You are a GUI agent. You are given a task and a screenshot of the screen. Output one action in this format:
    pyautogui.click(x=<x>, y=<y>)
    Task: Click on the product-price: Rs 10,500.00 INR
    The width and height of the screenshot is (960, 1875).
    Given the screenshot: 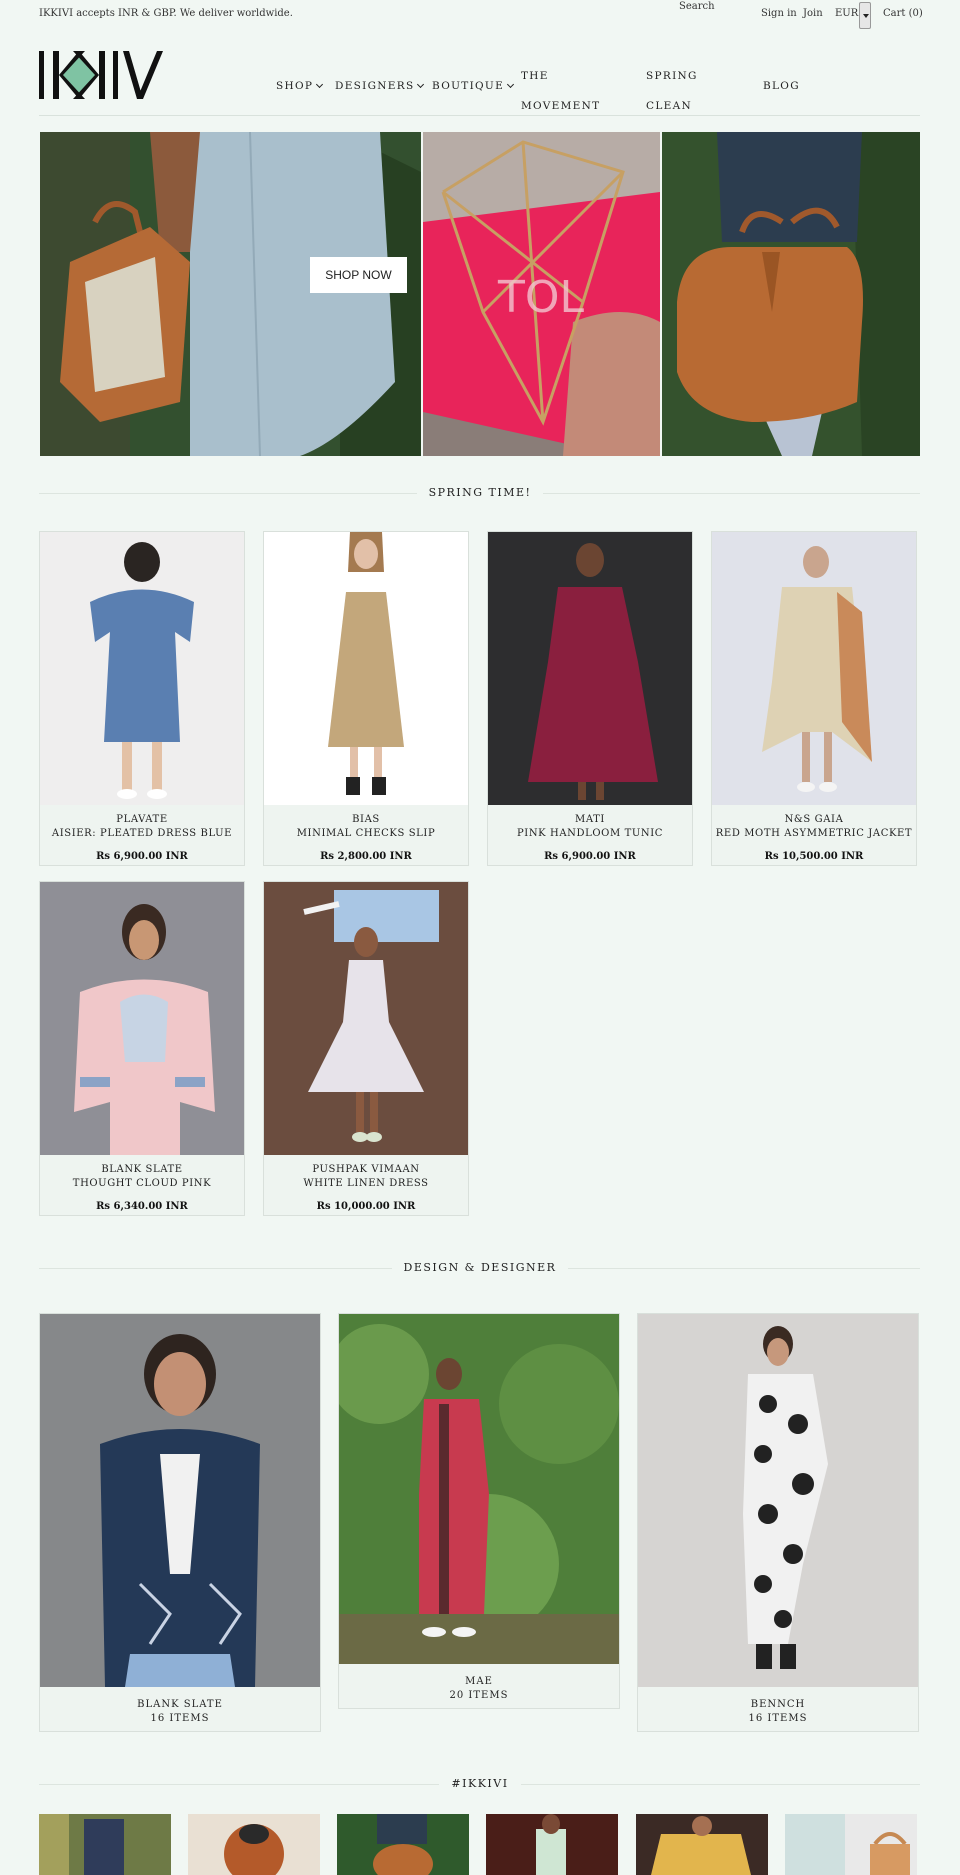 What is the action you would take?
    pyautogui.click(x=814, y=856)
    